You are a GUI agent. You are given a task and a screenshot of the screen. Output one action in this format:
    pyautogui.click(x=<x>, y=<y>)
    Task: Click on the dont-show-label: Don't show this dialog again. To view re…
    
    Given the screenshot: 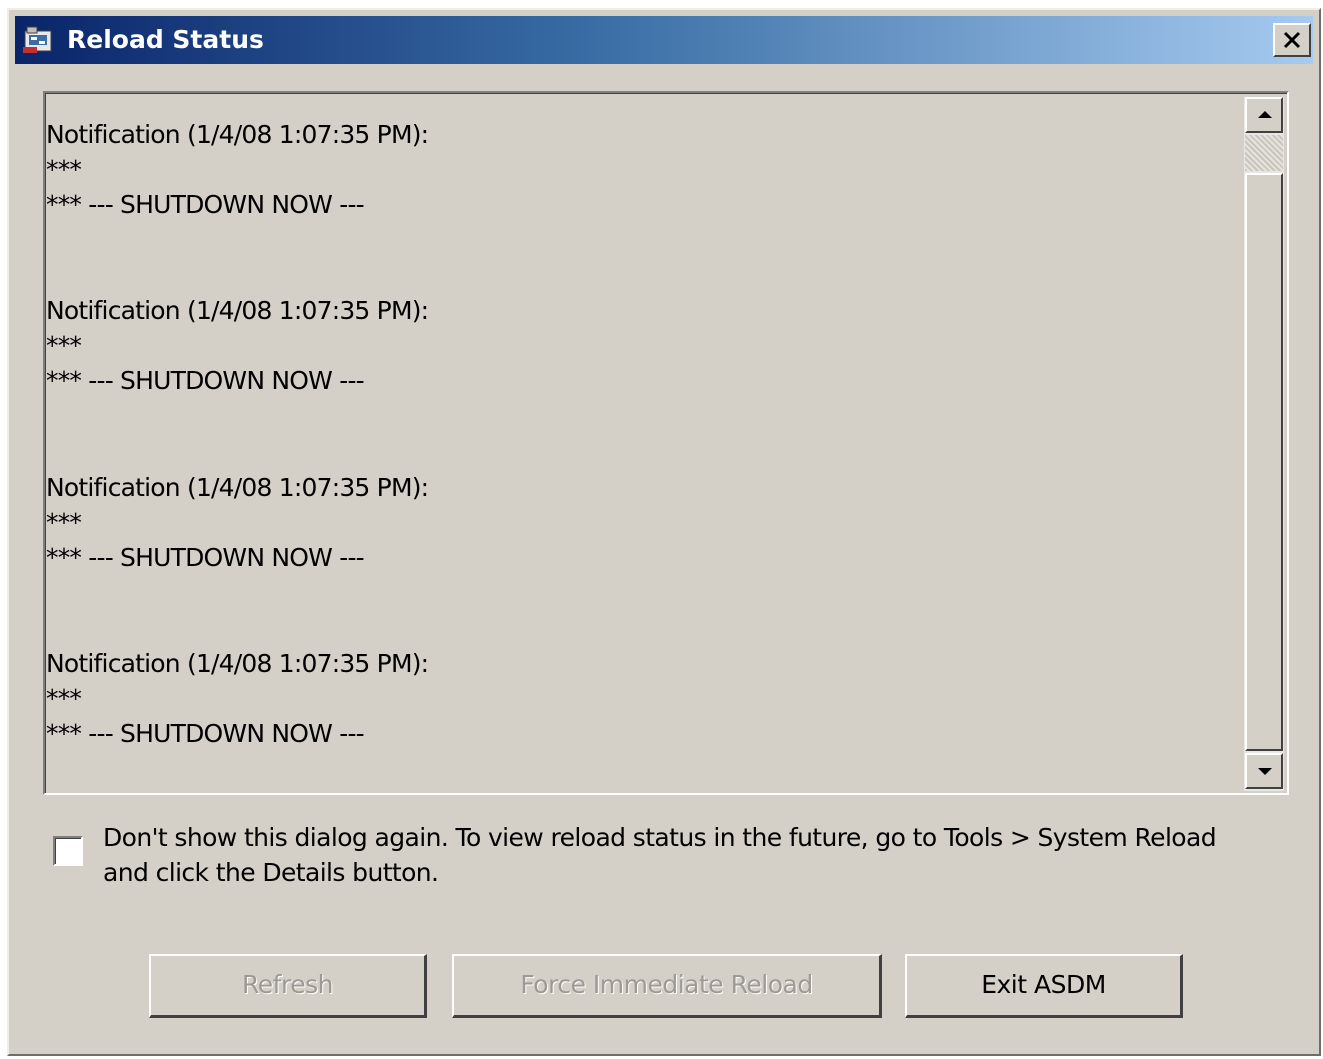 What is the action you would take?
    pyautogui.click(x=678, y=855)
    